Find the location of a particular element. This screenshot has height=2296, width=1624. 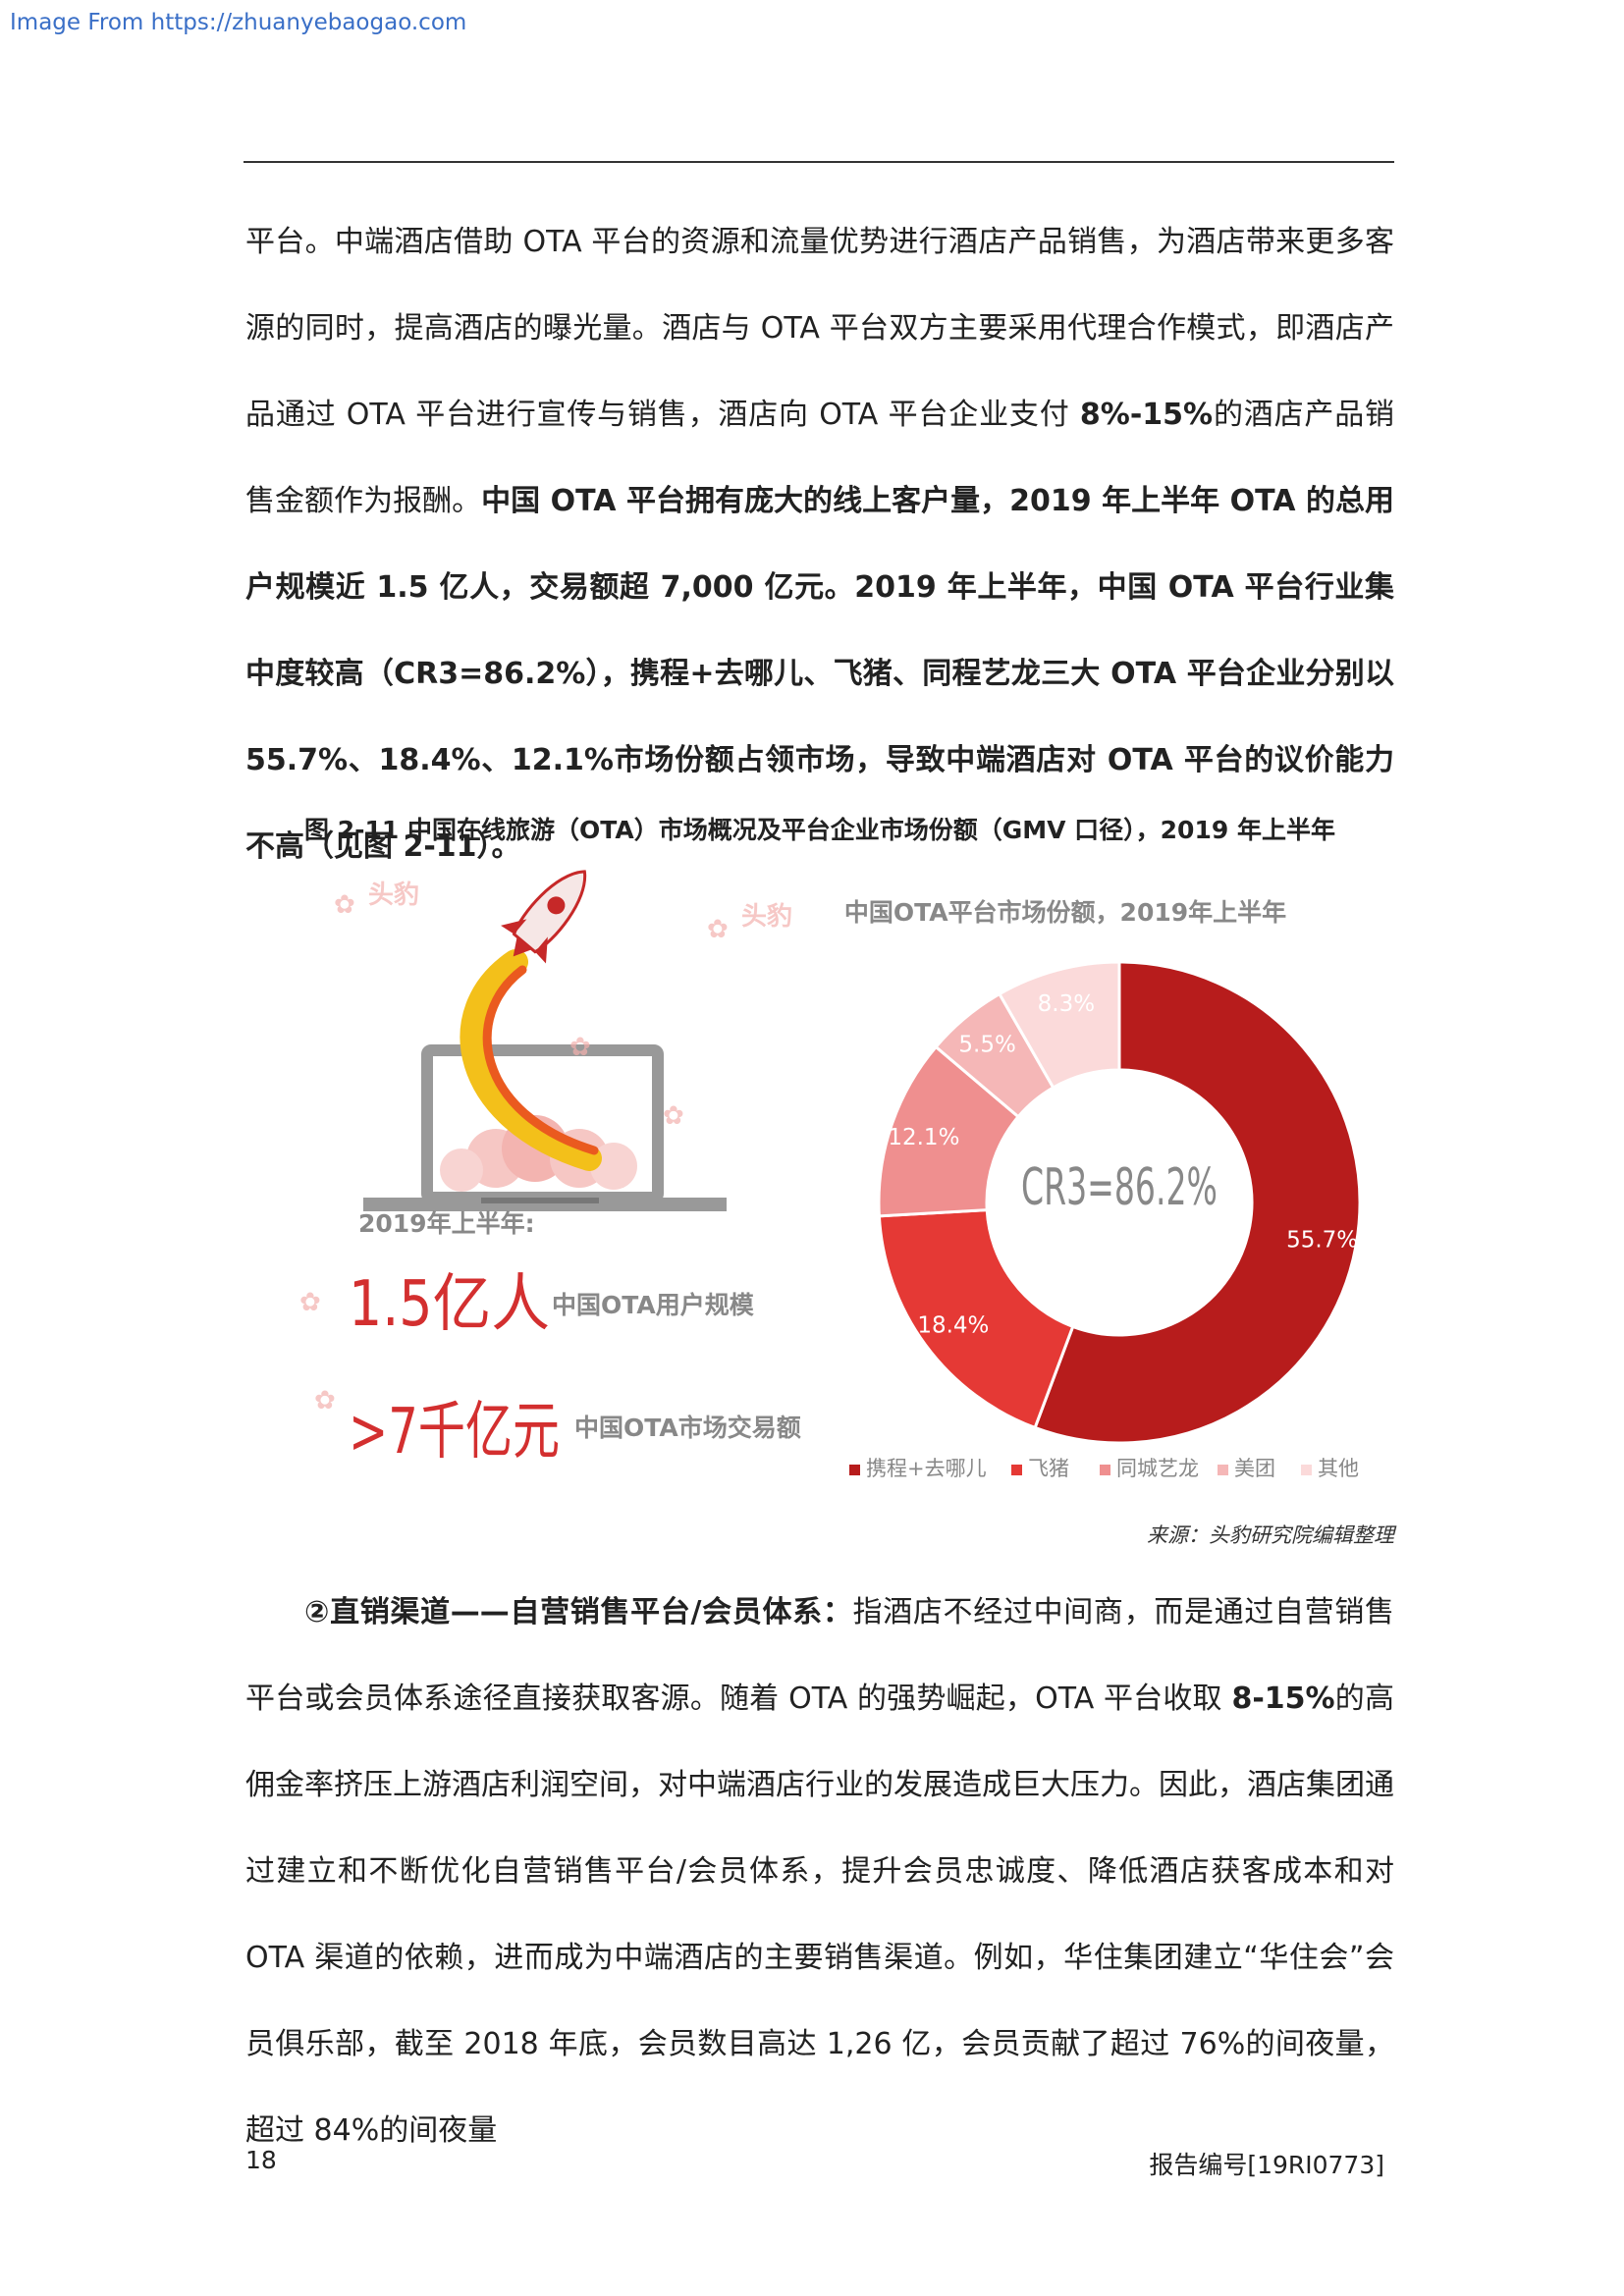

gmv-value: >7千亿元 is located at coordinates (454, 1432).